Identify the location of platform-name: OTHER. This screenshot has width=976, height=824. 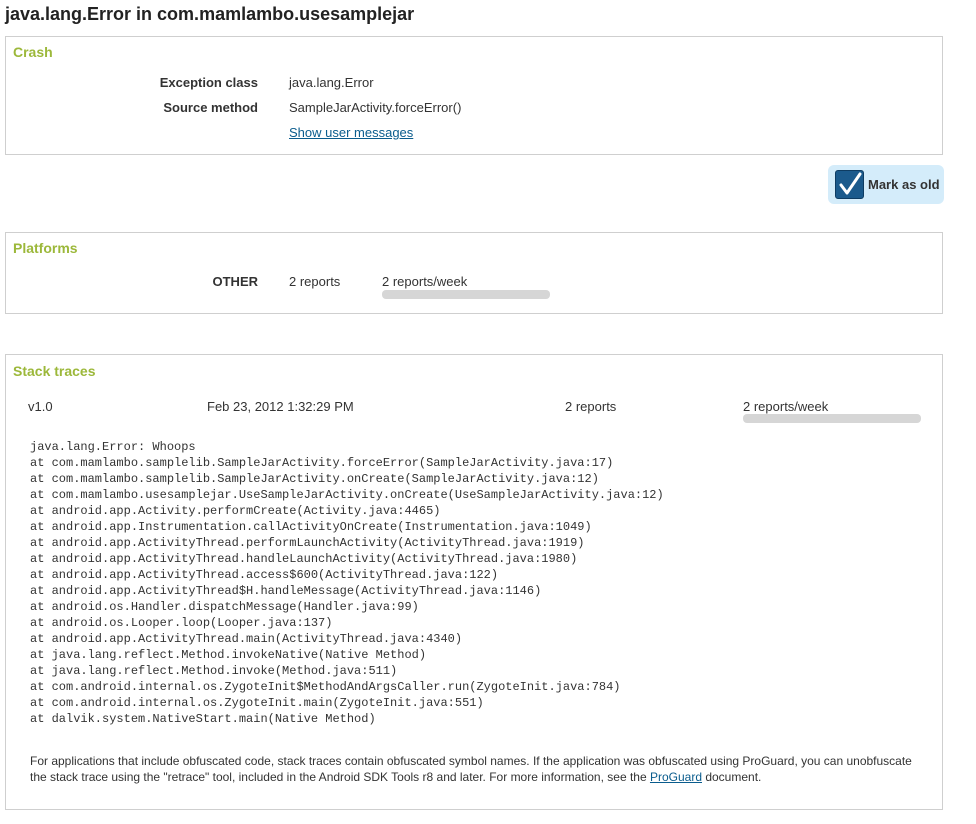
(235, 281).